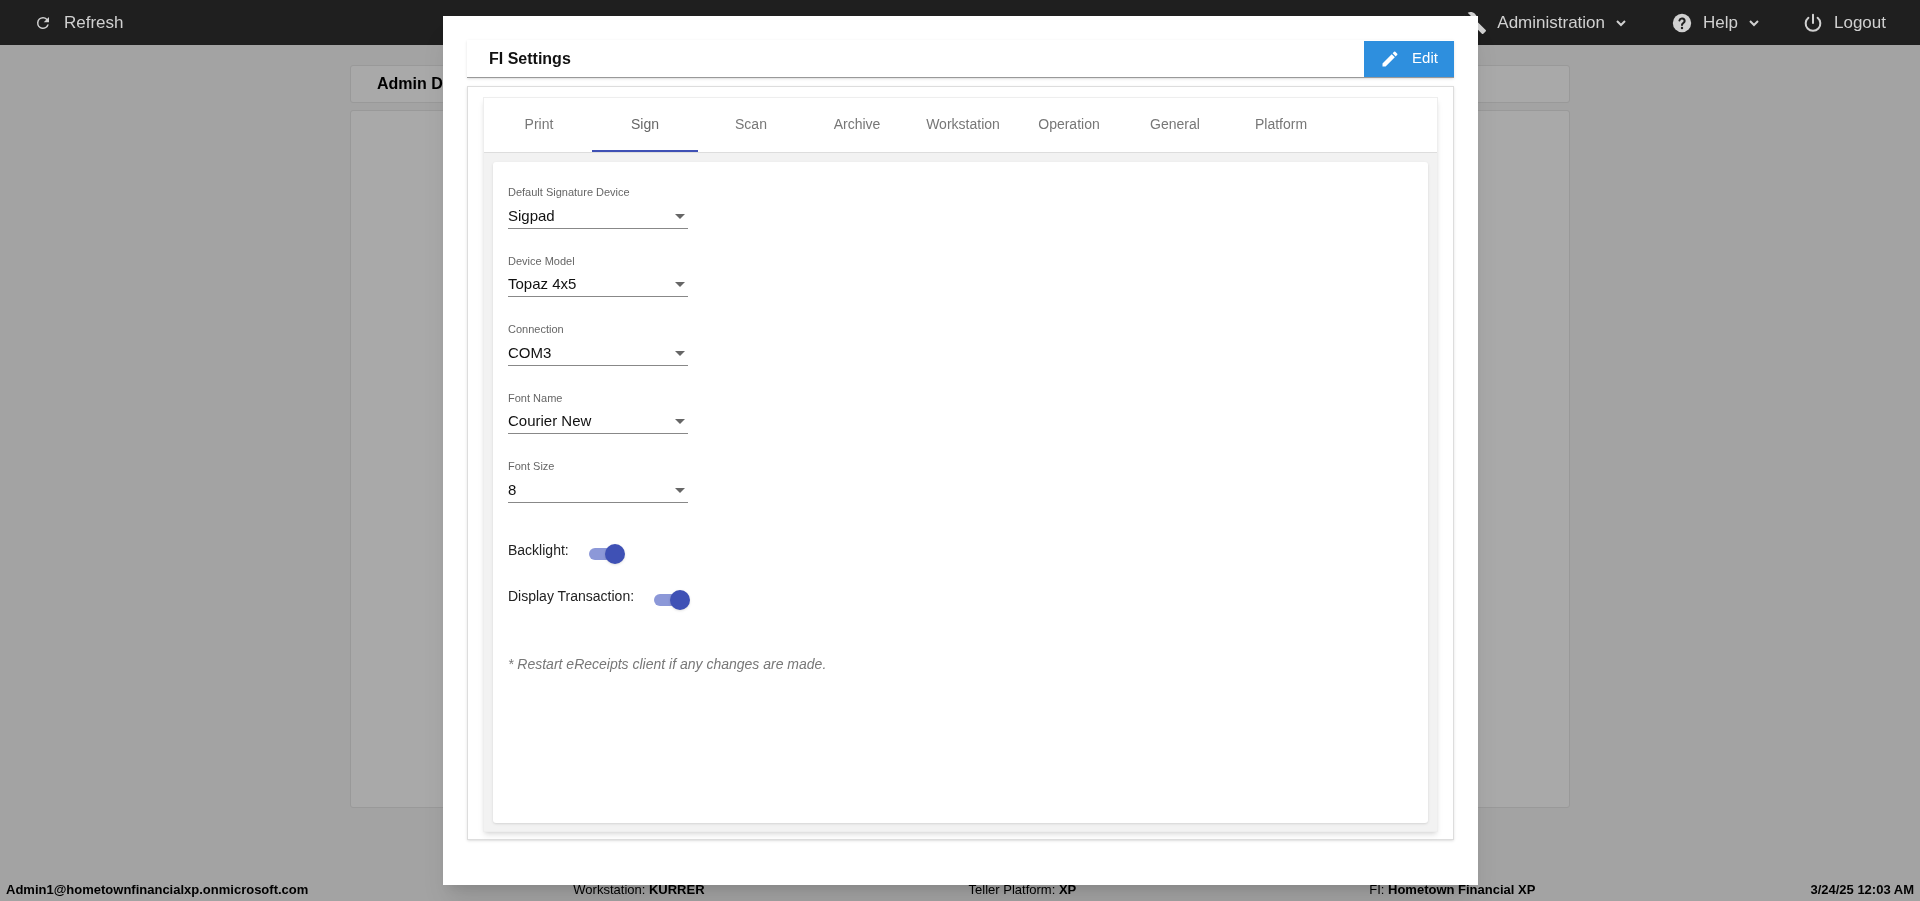 The image size is (1920, 901). I want to click on field-label: Connection, so click(536, 329).